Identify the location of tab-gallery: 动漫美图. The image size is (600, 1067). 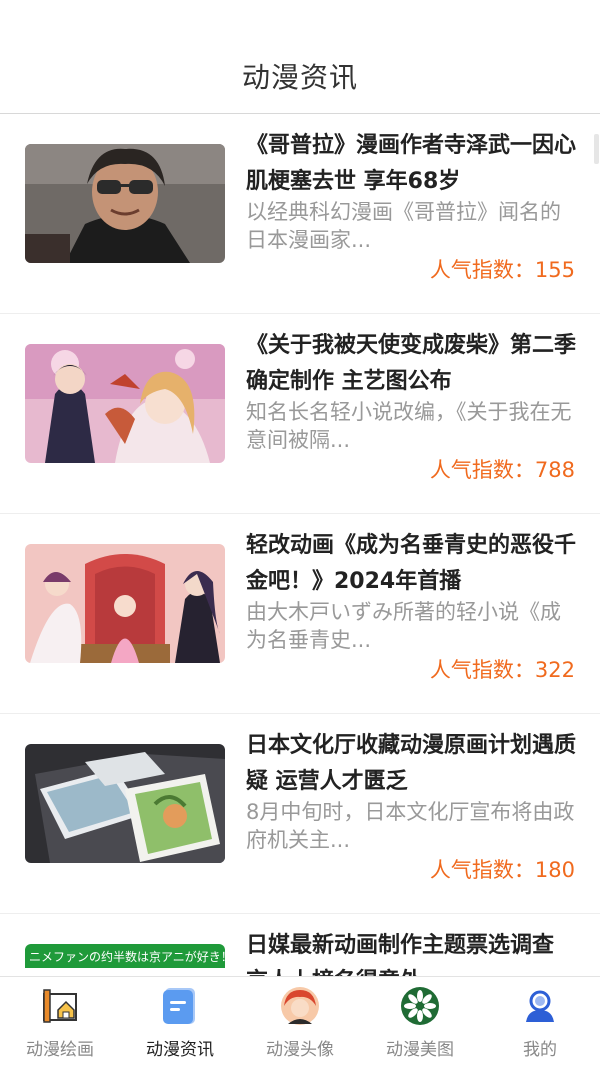
(420, 1022).